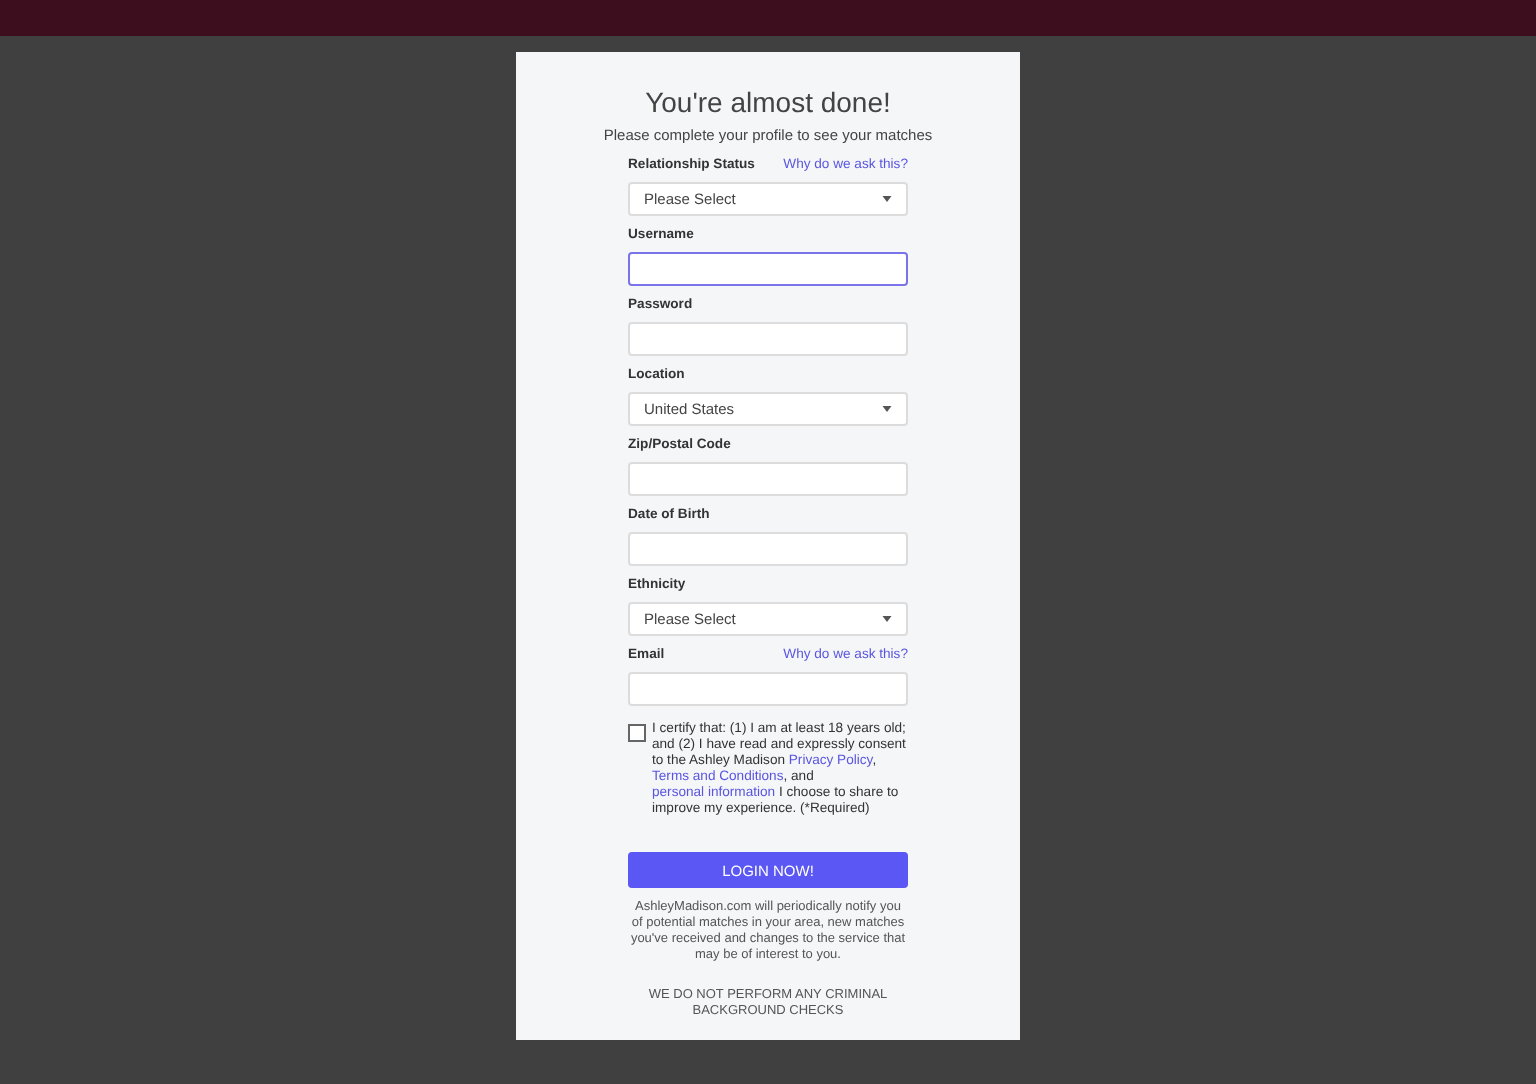 This screenshot has height=1084, width=1536. Describe the element at coordinates (768, 269) in the screenshot. I see `input-field` at that location.